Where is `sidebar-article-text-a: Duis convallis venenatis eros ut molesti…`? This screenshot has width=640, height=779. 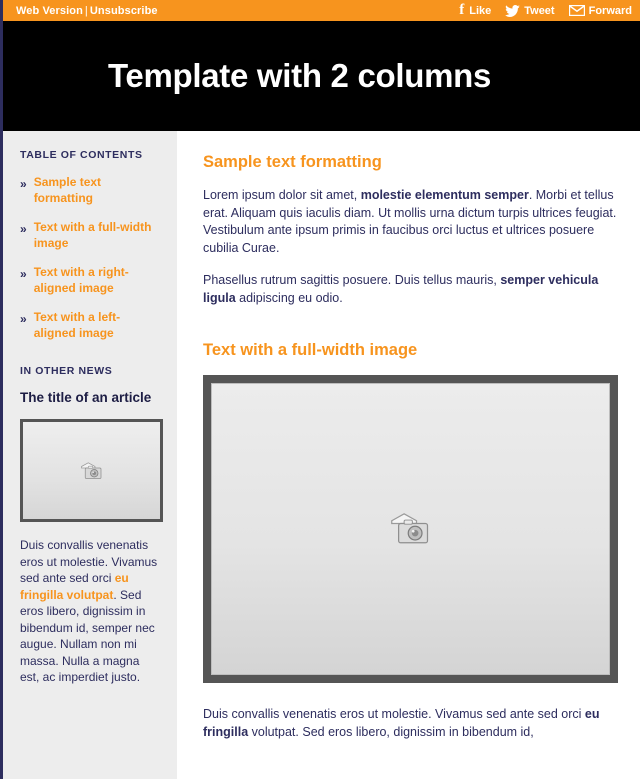 sidebar-article-text-a: Duis convallis venenatis eros ut molesti… is located at coordinates (89, 561).